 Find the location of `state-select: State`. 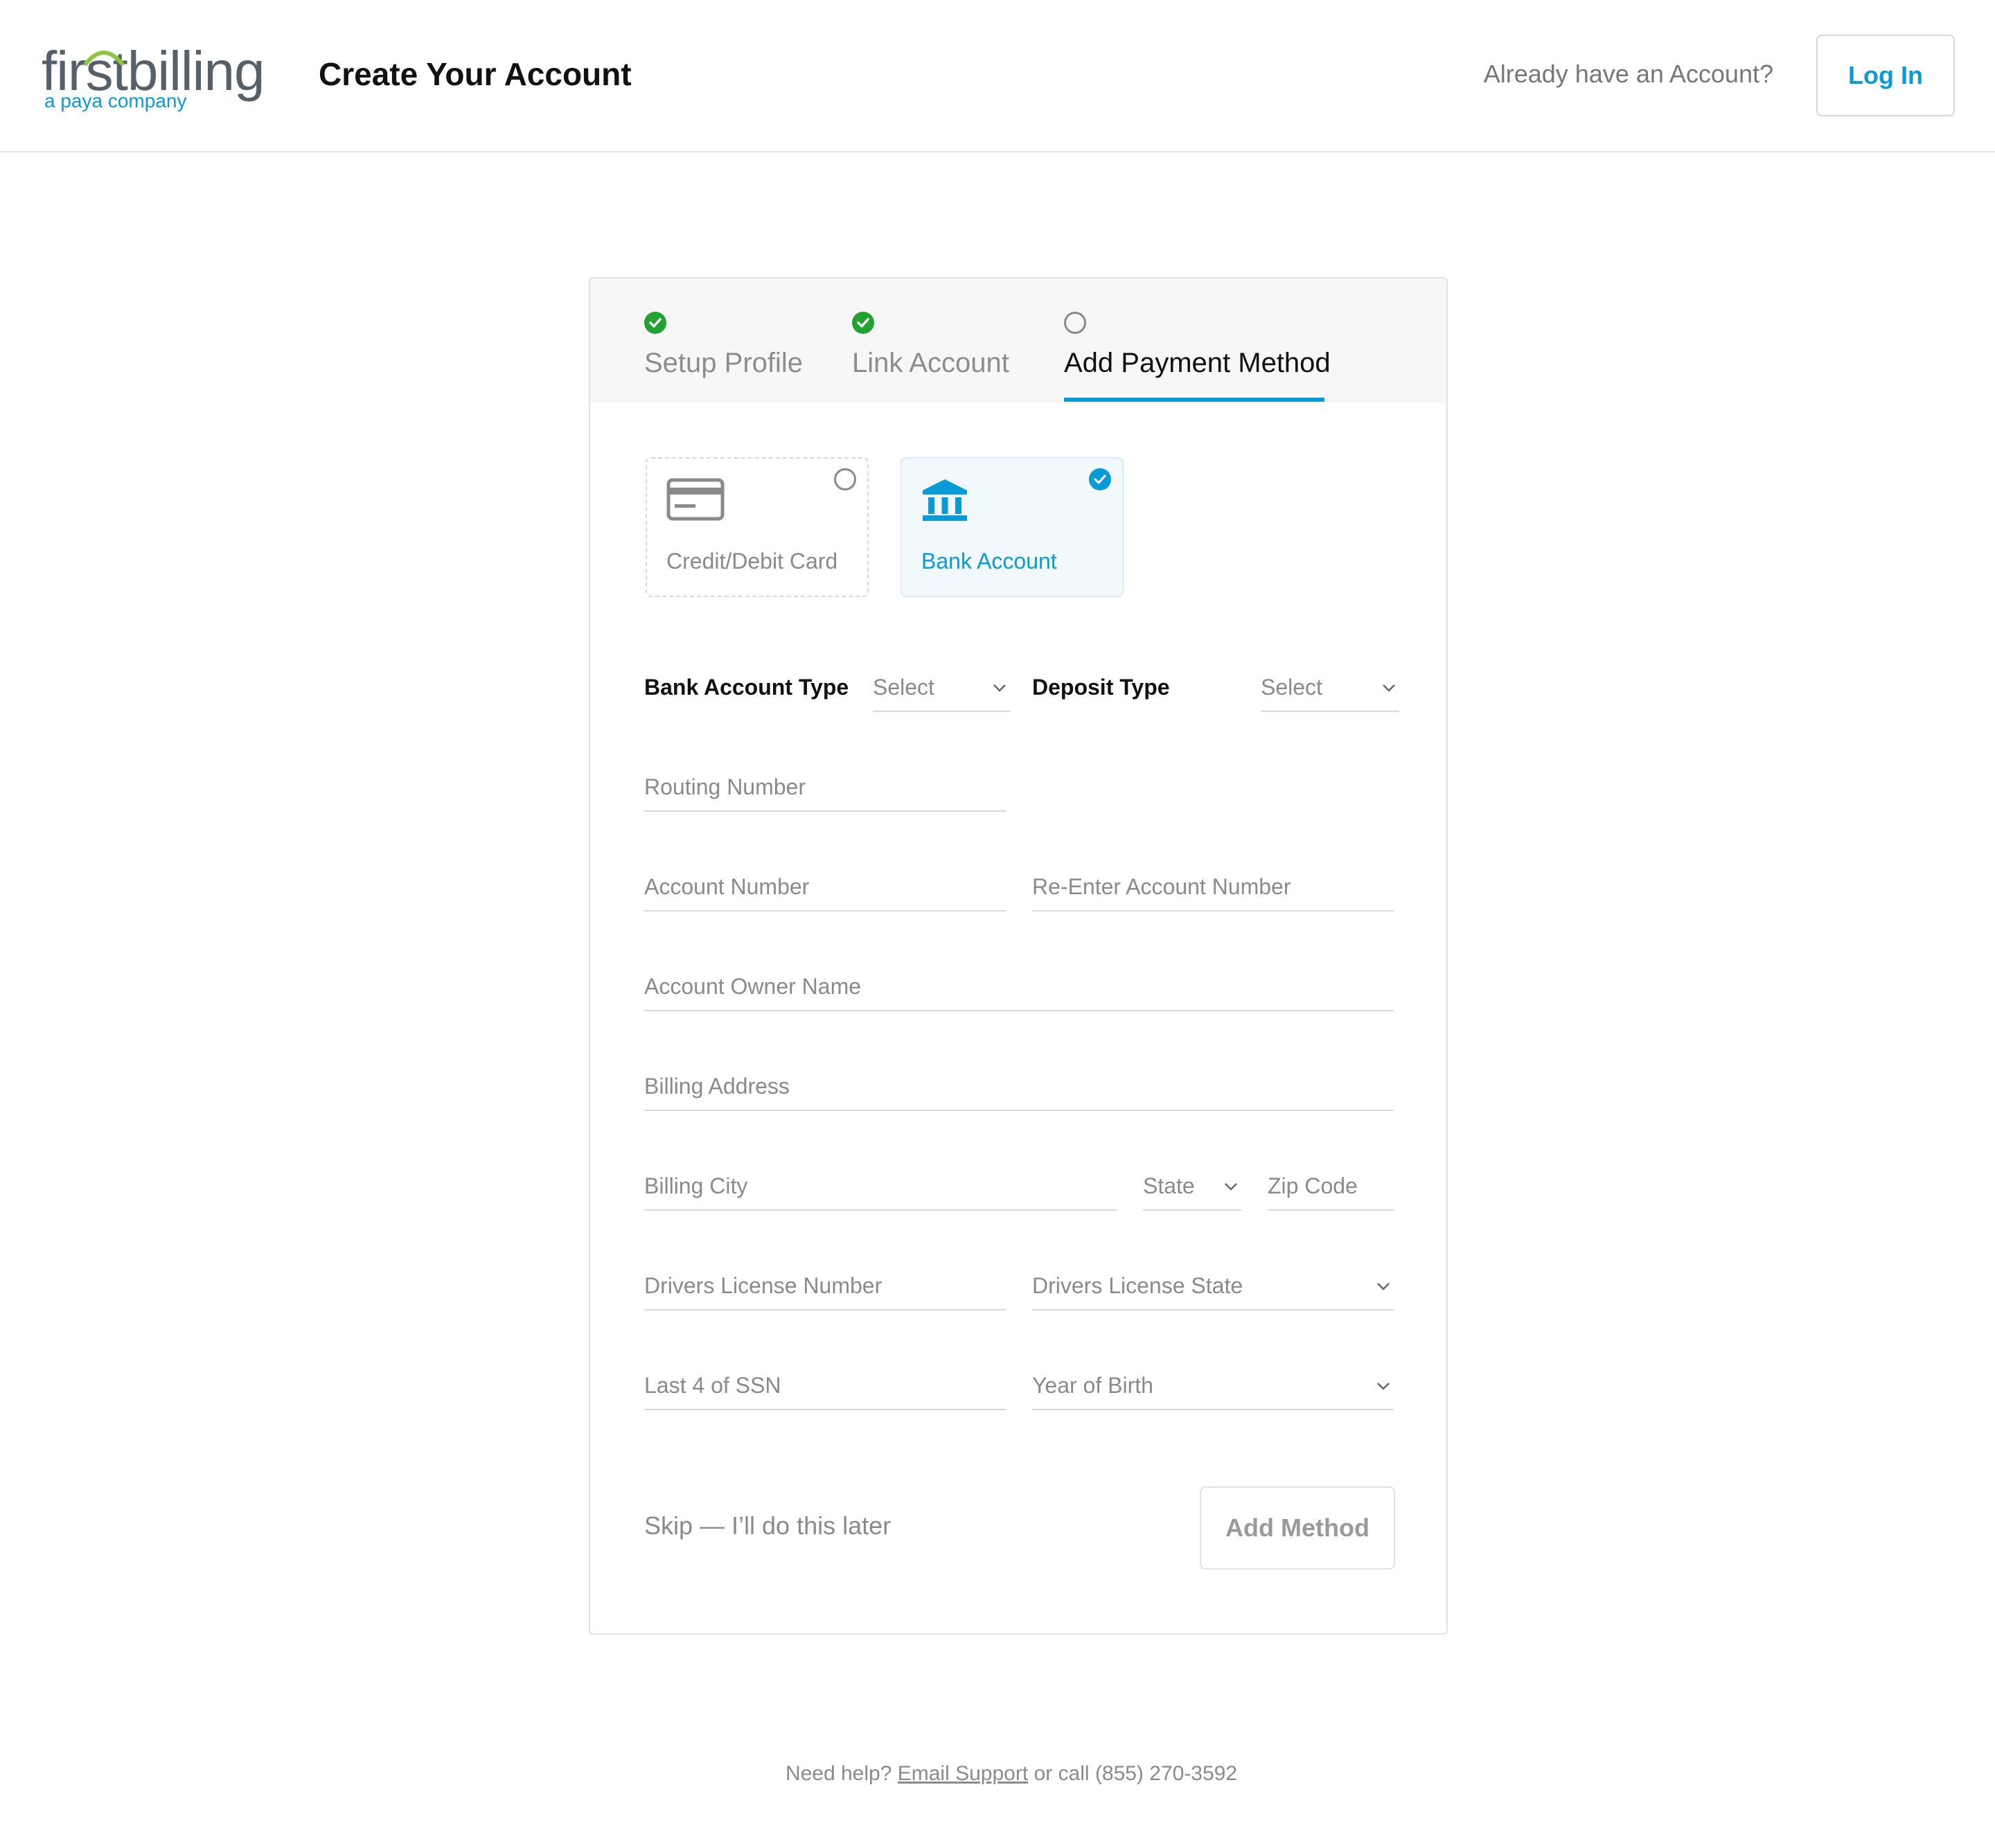

state-select: State is located at coordinates (1192, 1190).